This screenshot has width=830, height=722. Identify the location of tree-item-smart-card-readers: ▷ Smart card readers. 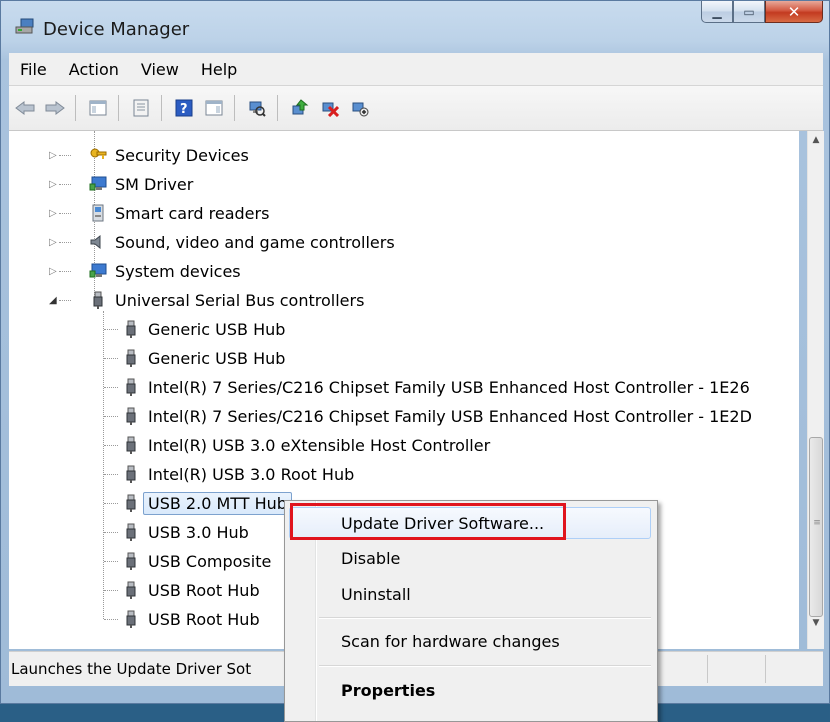
(159, 213).